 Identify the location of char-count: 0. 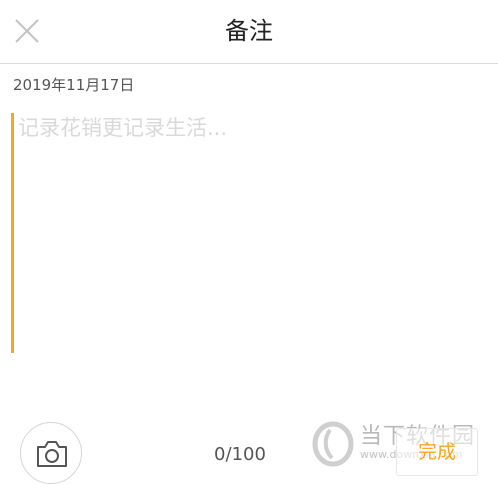
(220, 454).